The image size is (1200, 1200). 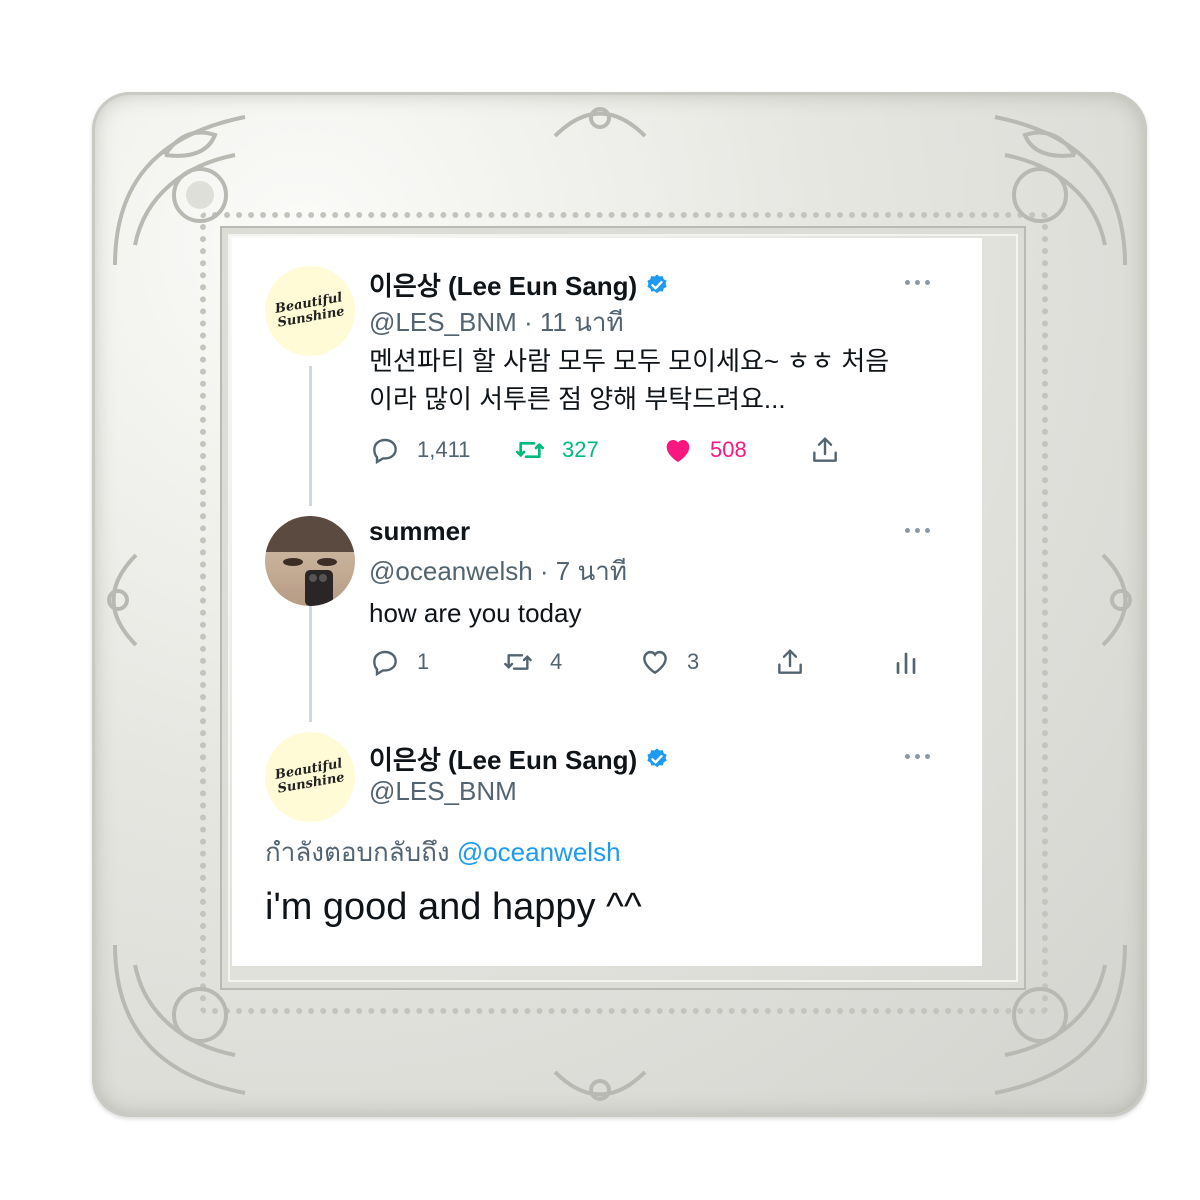 What do you see at coordinates (539, 852) in the screenshot?
I see `replying-to-mention: @oceanwelsh` at bounding box center [539, 852].